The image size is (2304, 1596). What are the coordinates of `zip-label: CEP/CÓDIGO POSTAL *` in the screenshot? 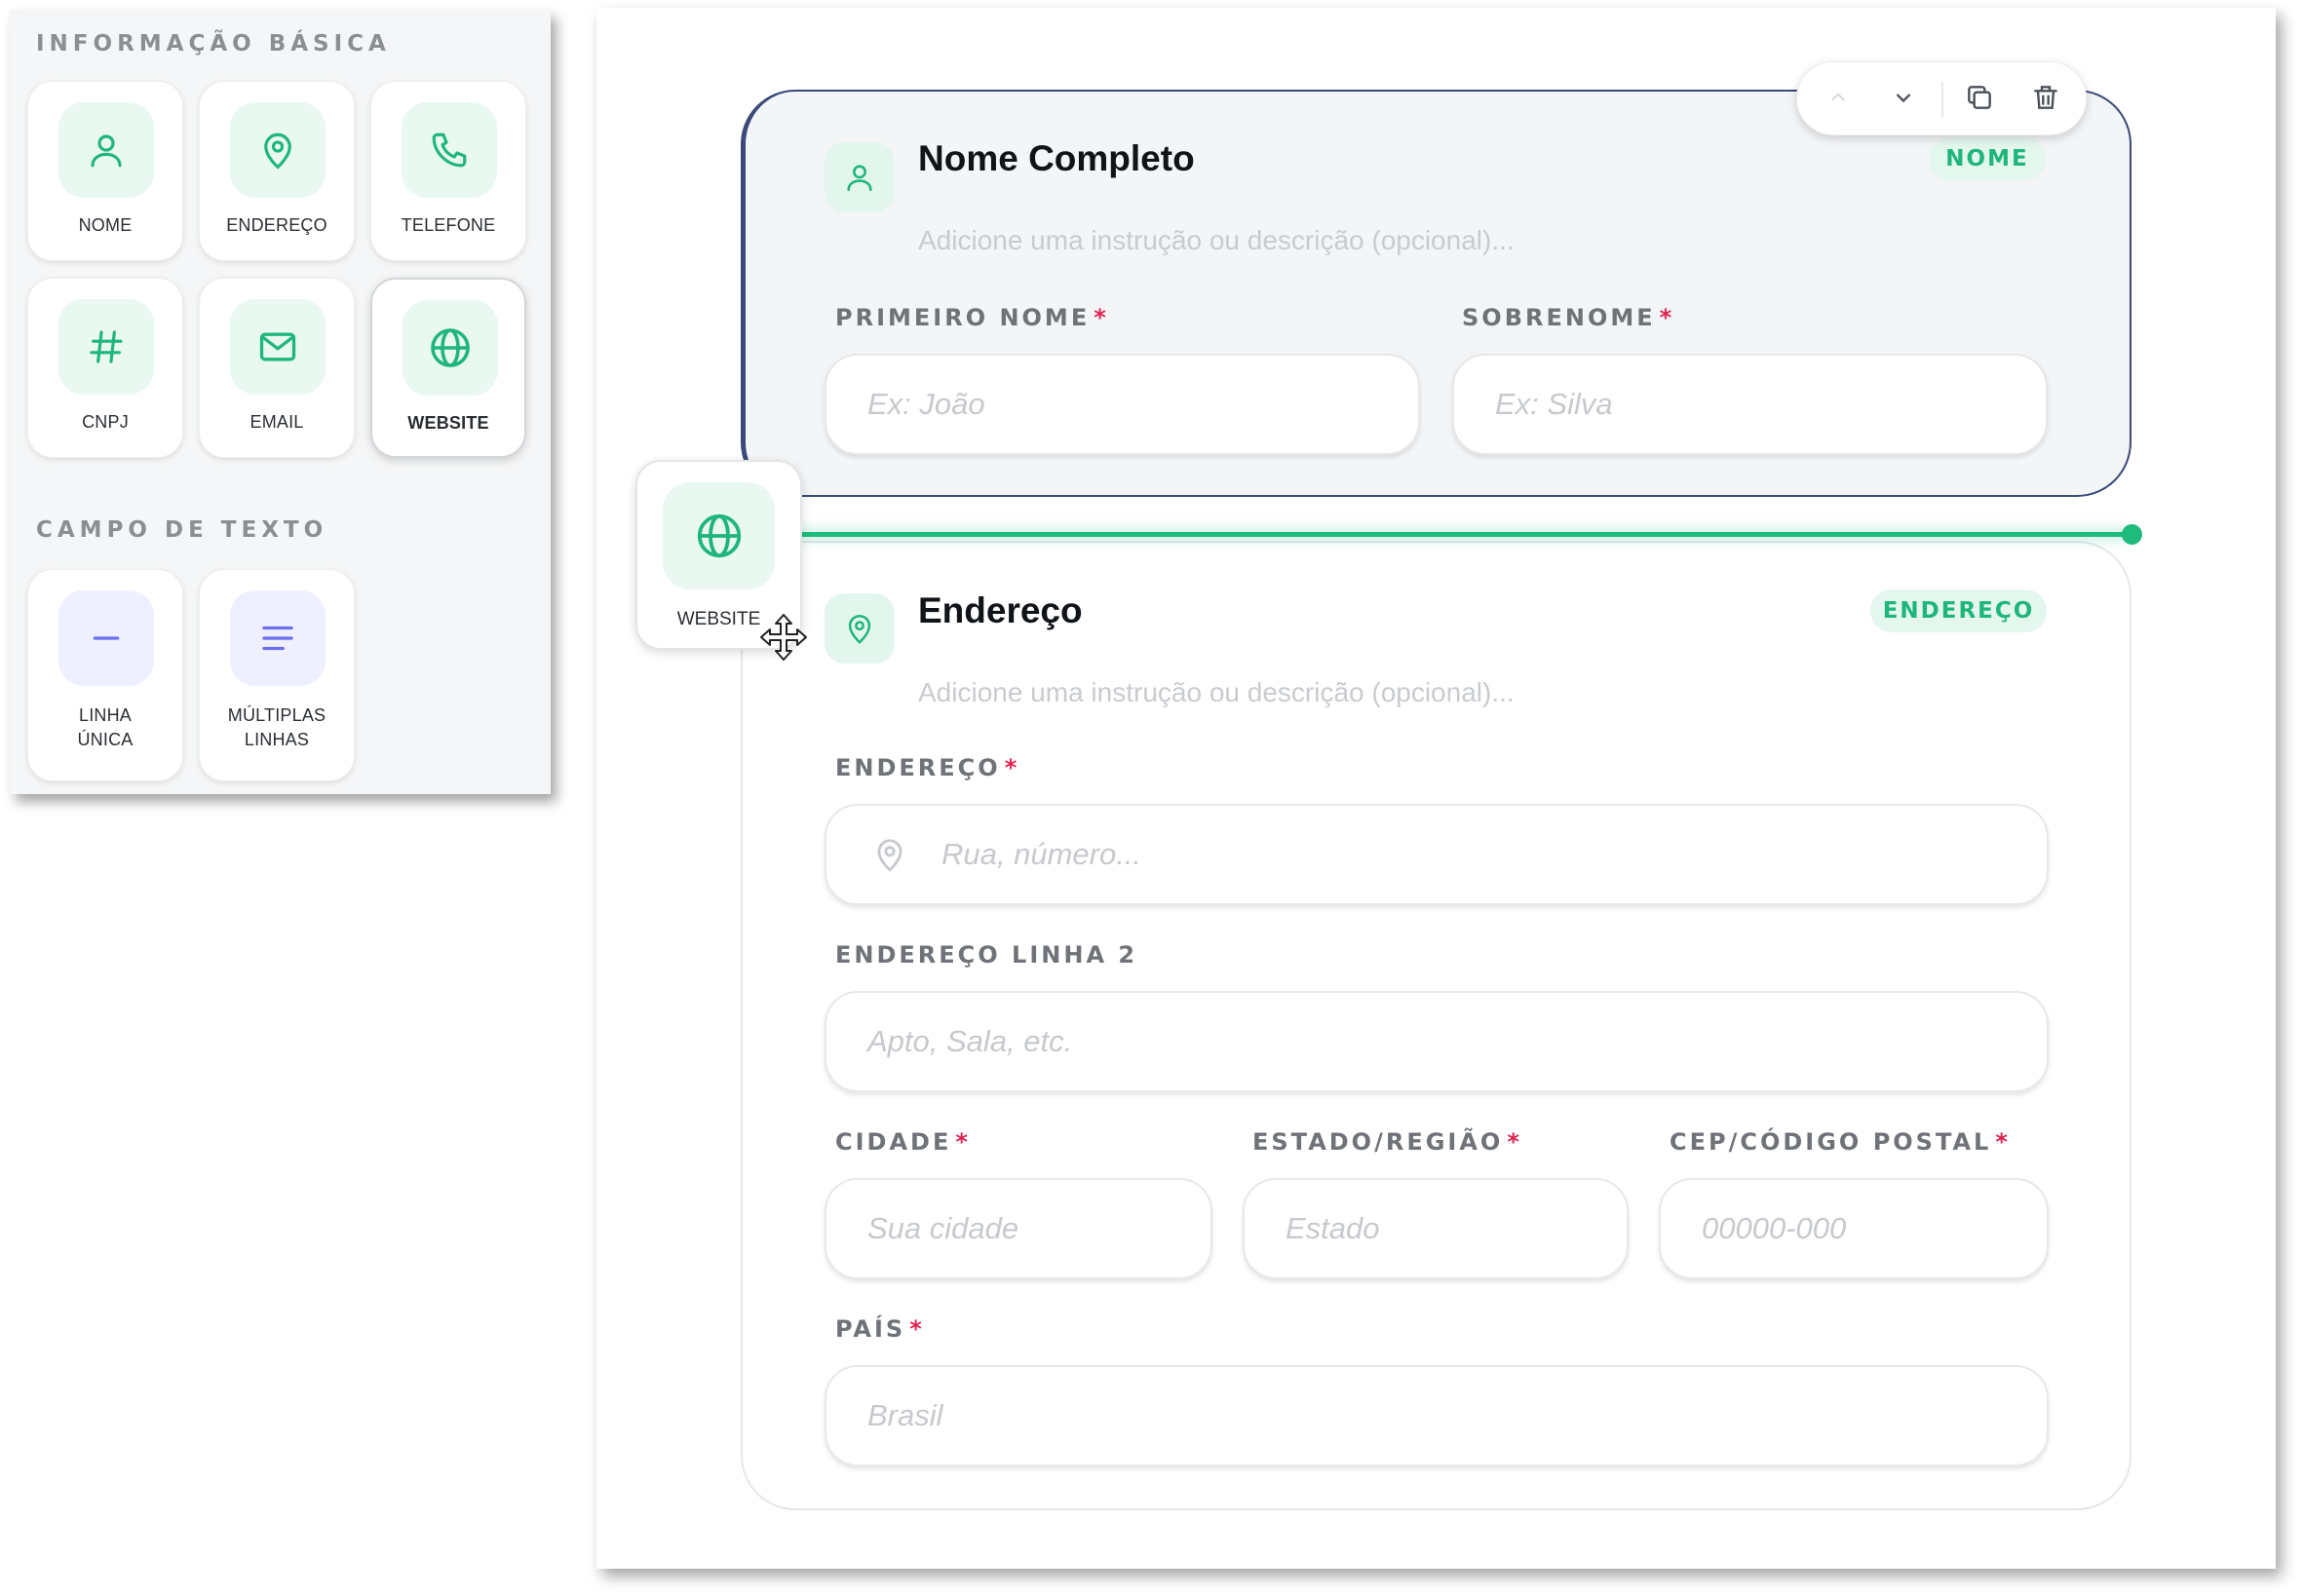 It's located at (1839, 1142).